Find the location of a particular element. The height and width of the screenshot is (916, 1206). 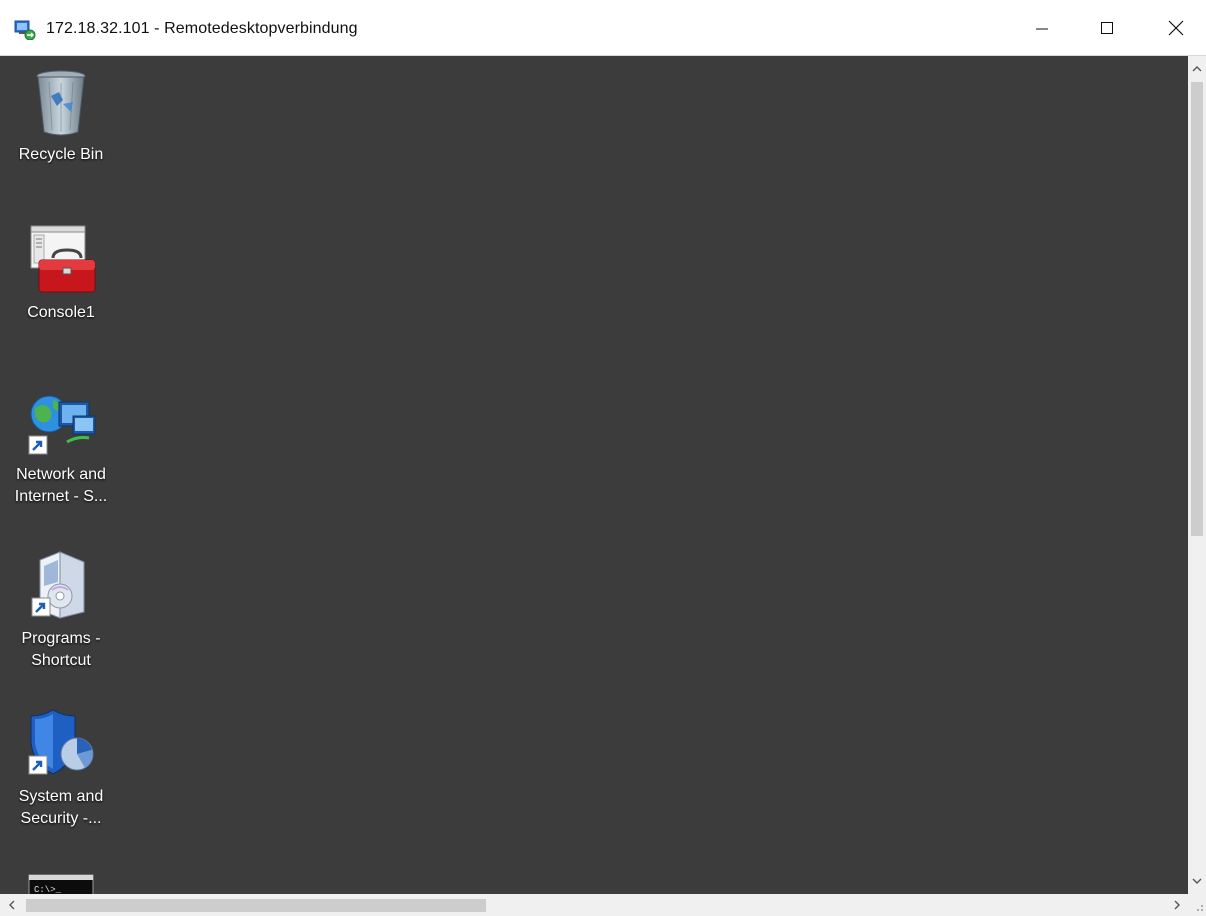

shield-icon is located at coordinates (61, 742).